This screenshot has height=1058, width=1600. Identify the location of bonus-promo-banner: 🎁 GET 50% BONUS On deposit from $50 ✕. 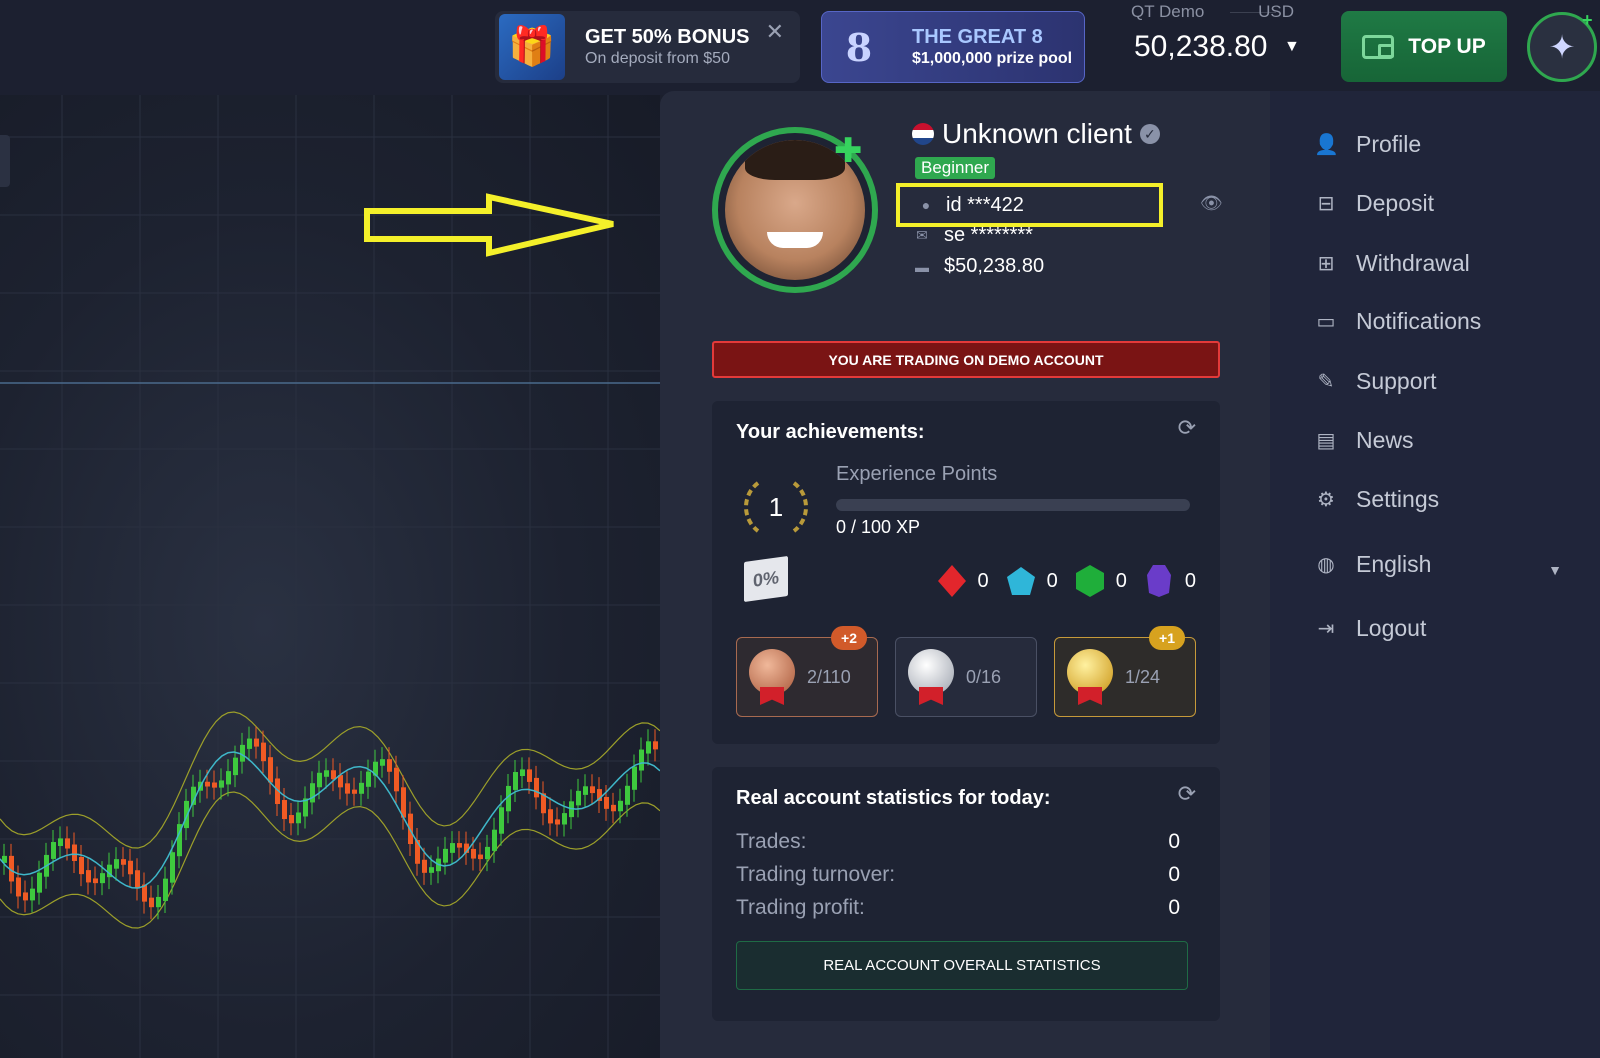
(647, 47).